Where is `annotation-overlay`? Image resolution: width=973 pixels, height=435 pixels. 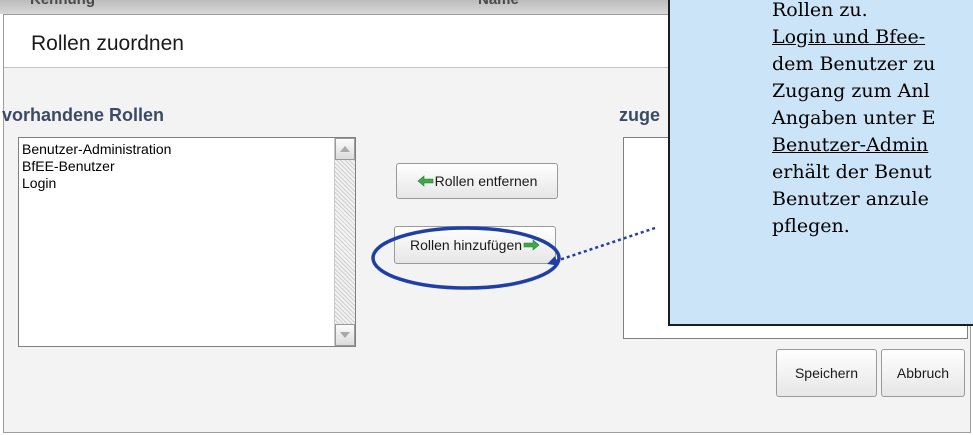 annotation-overlay is located at coordinates (513, 258).